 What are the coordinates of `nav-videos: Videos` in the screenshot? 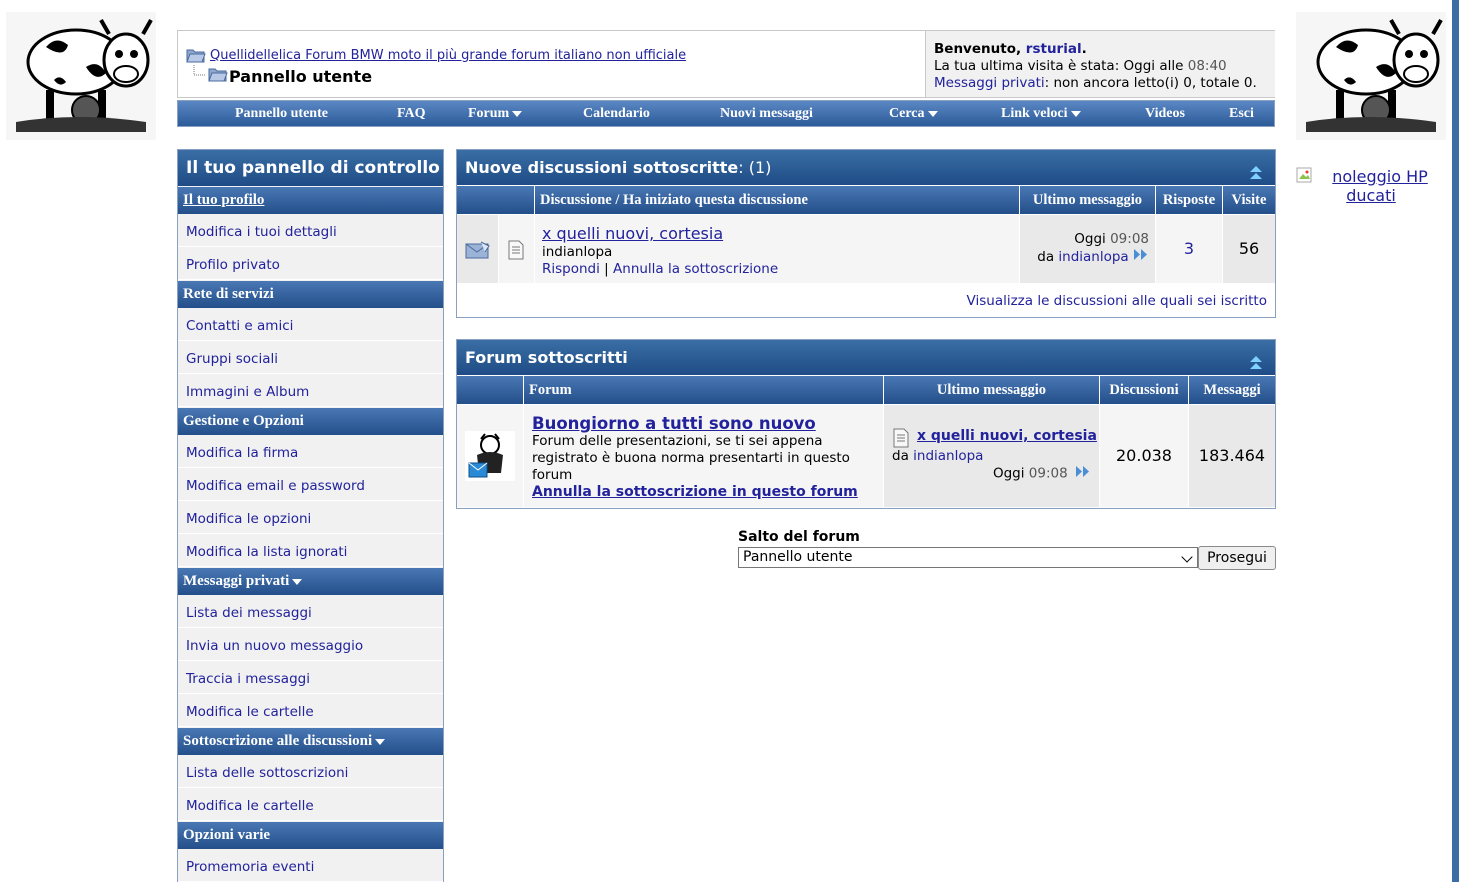 It's located at (1165, 114).